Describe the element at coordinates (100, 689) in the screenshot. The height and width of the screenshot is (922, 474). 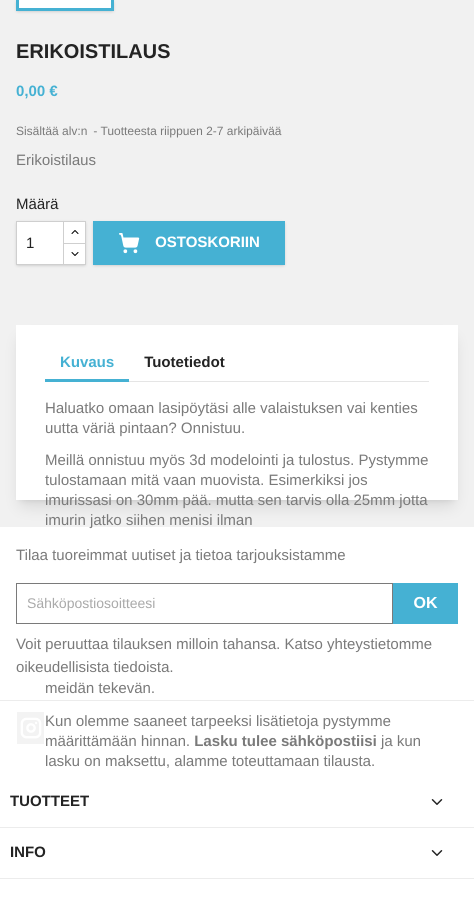
I see `description-paragraph: meidän tekevän.` at that location.